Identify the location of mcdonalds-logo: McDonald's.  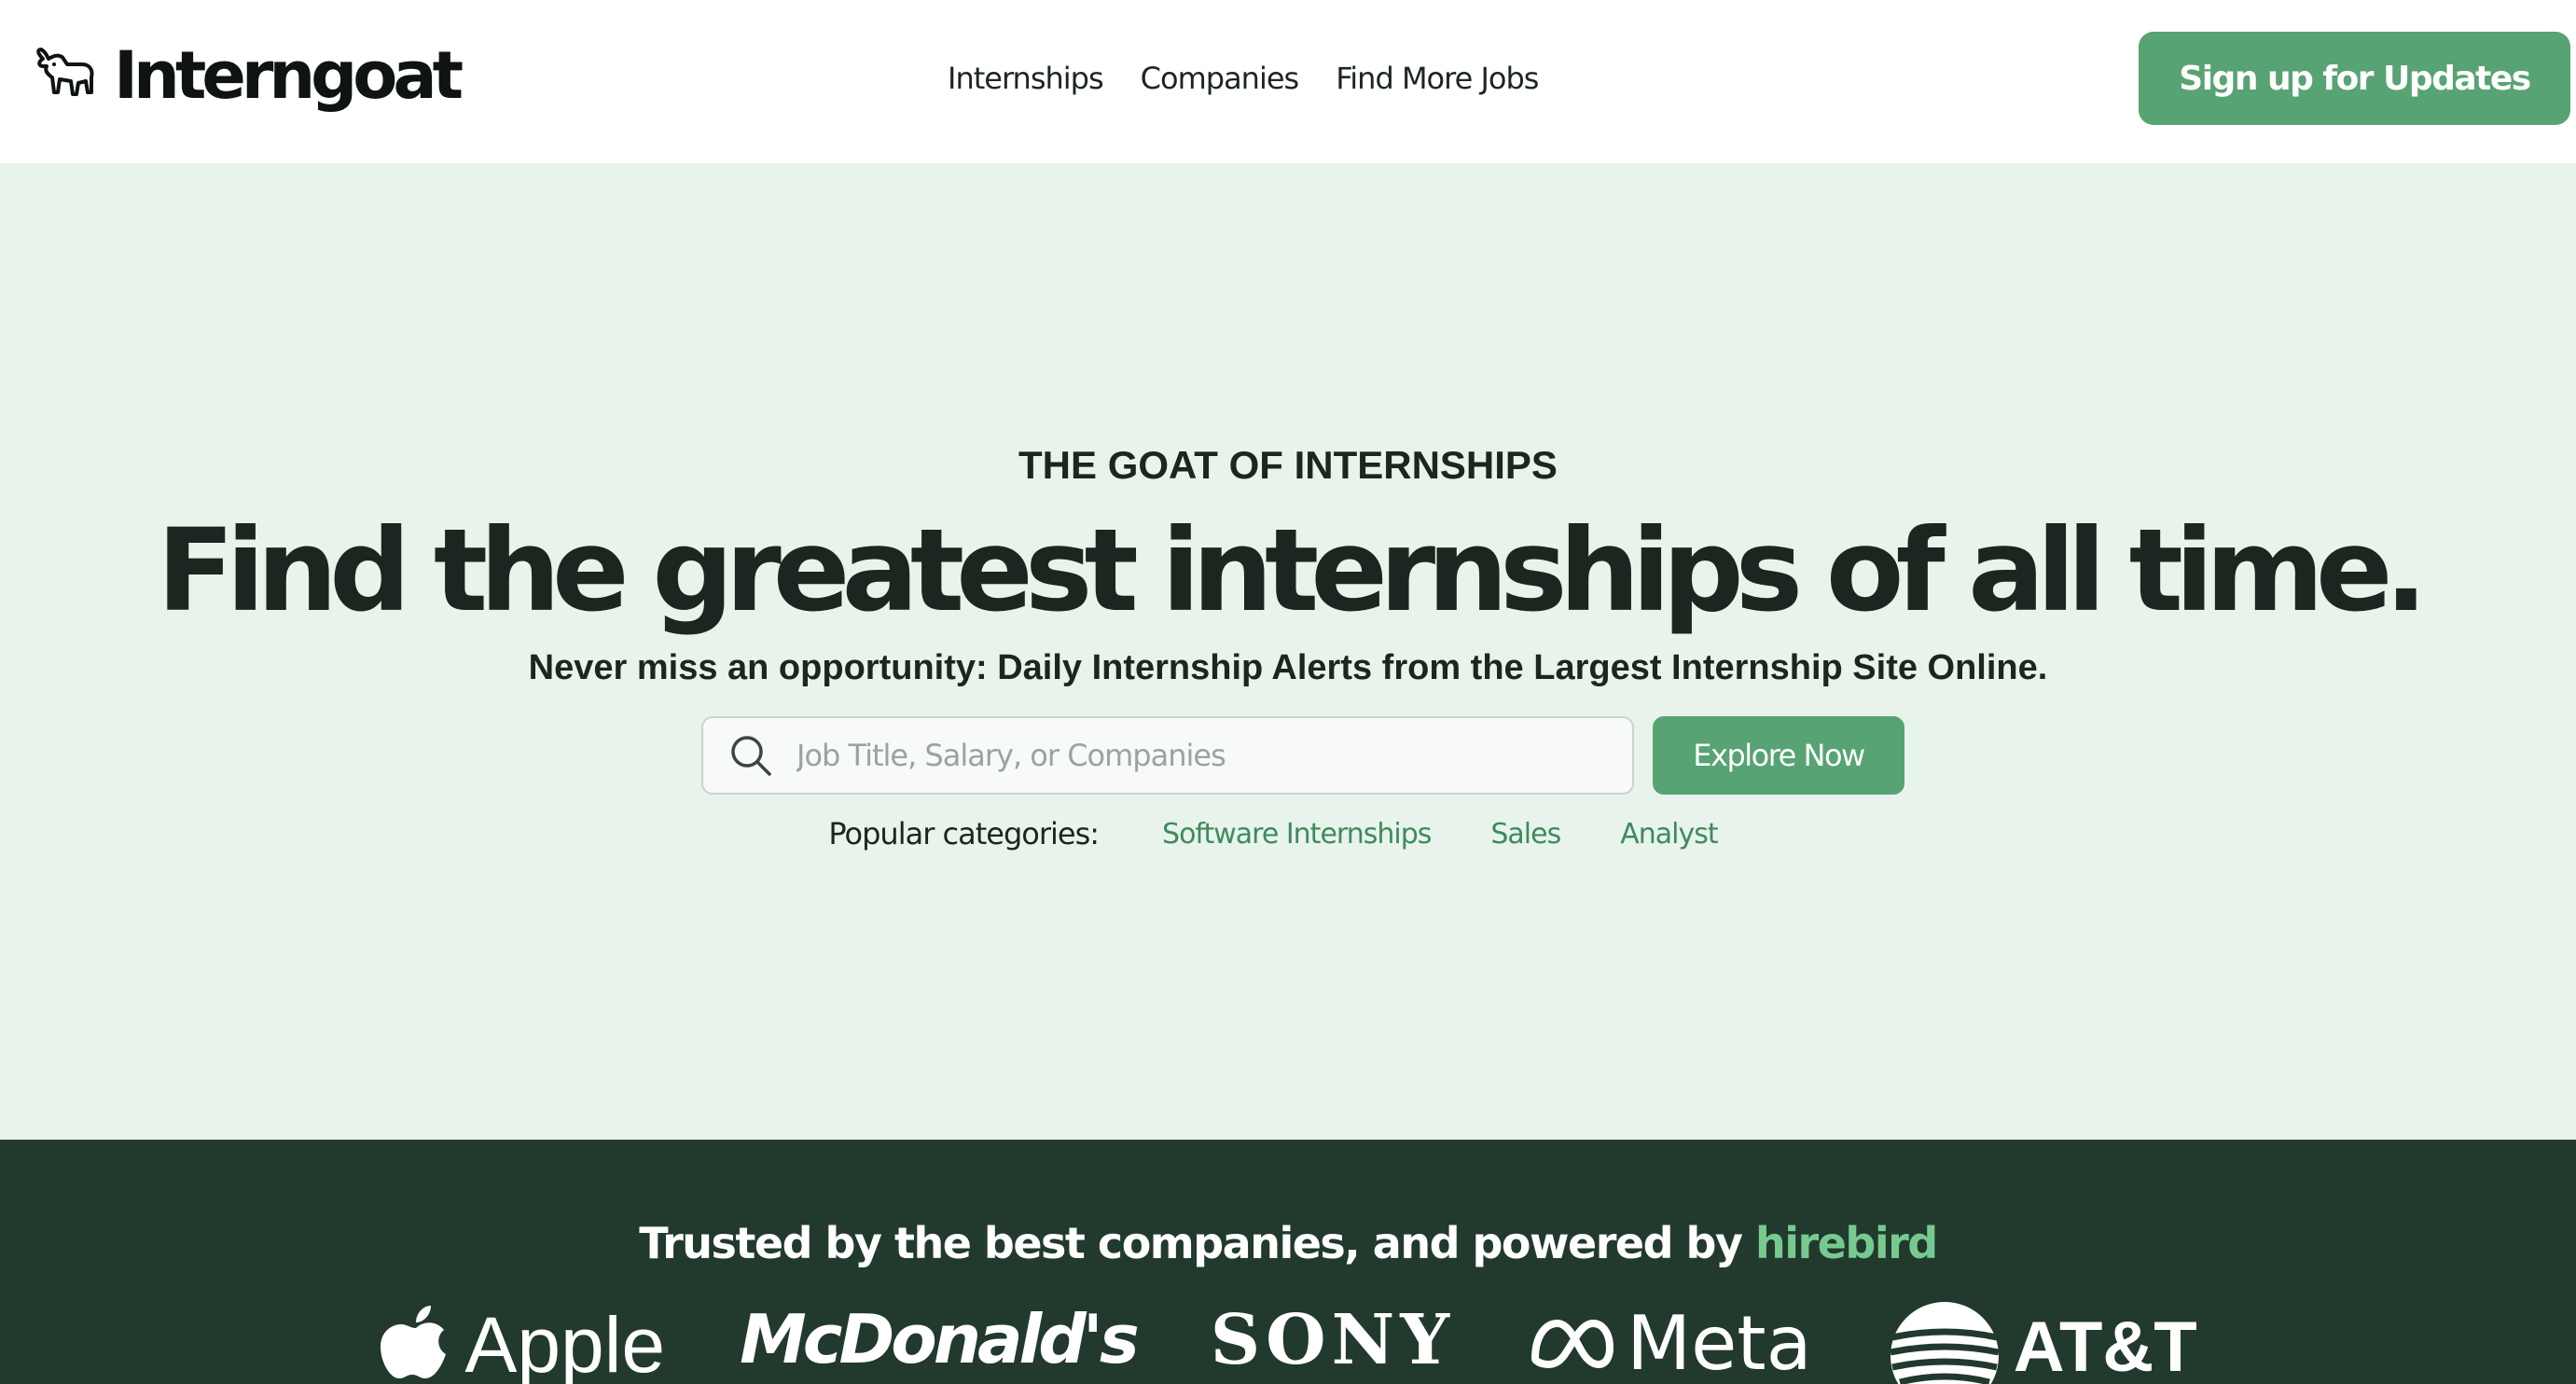
(940, 1339).